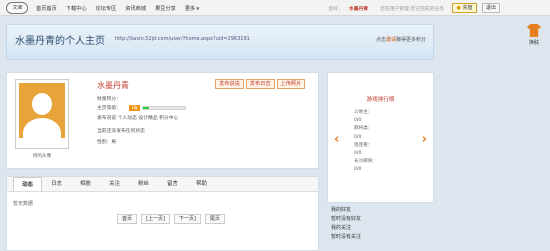  Describe the element at coordinates (60, 41) in the screenshot. I see `page-title: 水墨丹青的个人主页` at that location.